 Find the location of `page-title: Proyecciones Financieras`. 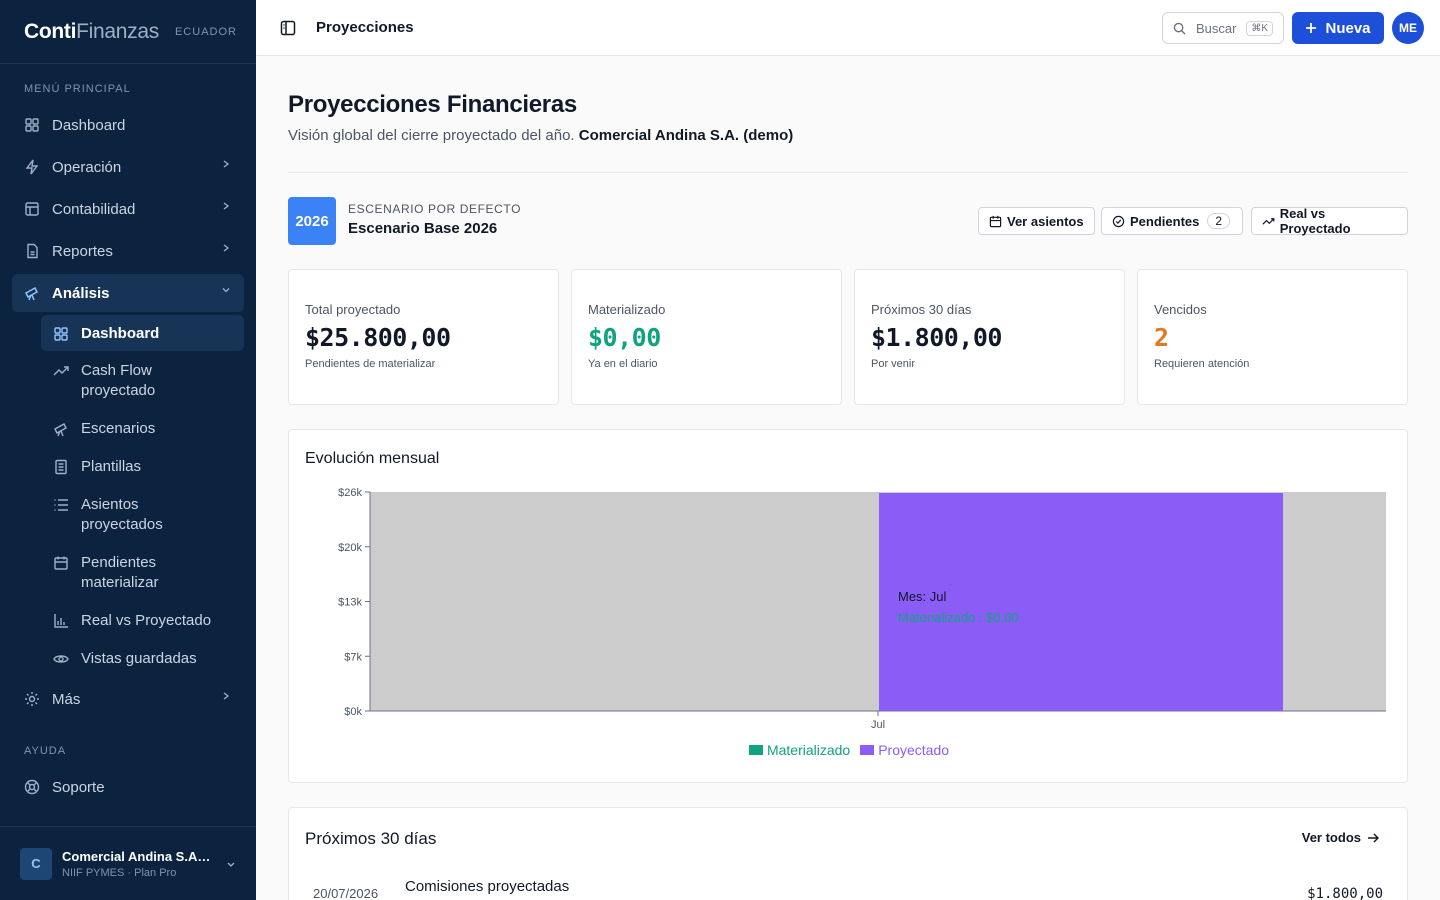

page-title: Proyecciones Financieras is located at coordinates (432, 104).